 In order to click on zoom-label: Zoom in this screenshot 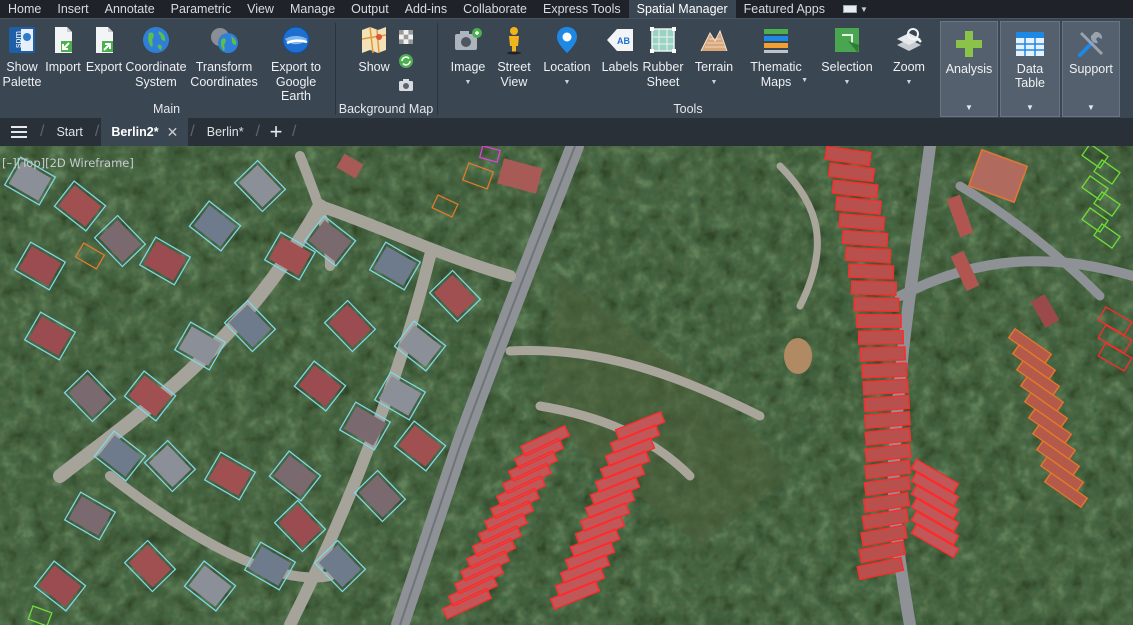, I will do `click(909, 67)`.